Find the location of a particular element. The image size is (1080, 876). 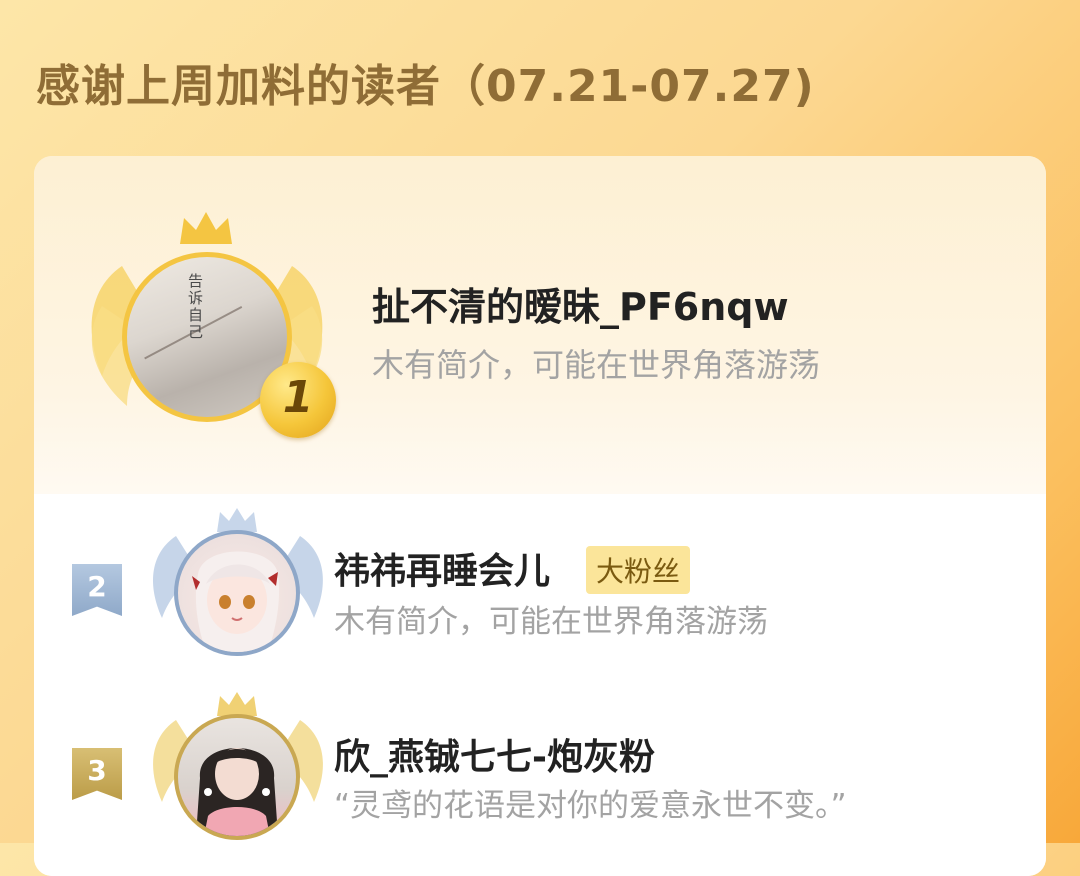

rank-3-number: 3 is located at coordinates (97, 770).